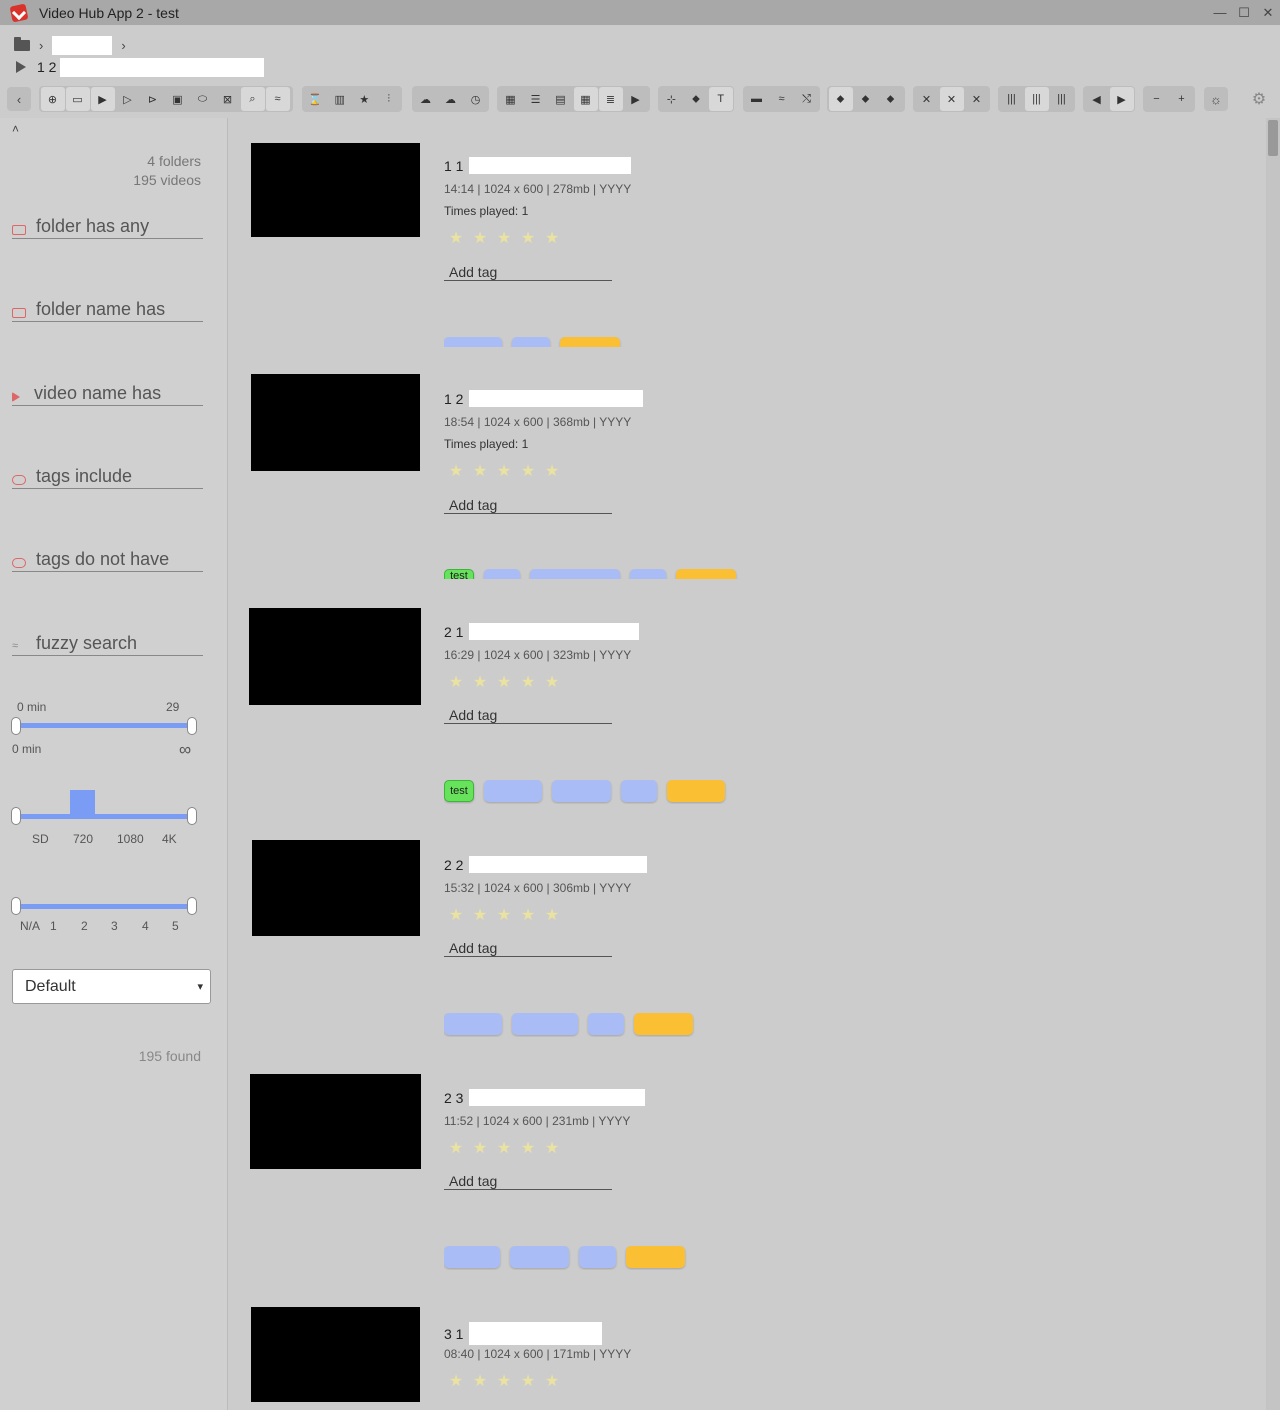 The width and height of the screenshot is (1280, 1410). Describe the element at coordinates (545, 1097) in the screenshot. I see `video-title: 2 3` at that location.